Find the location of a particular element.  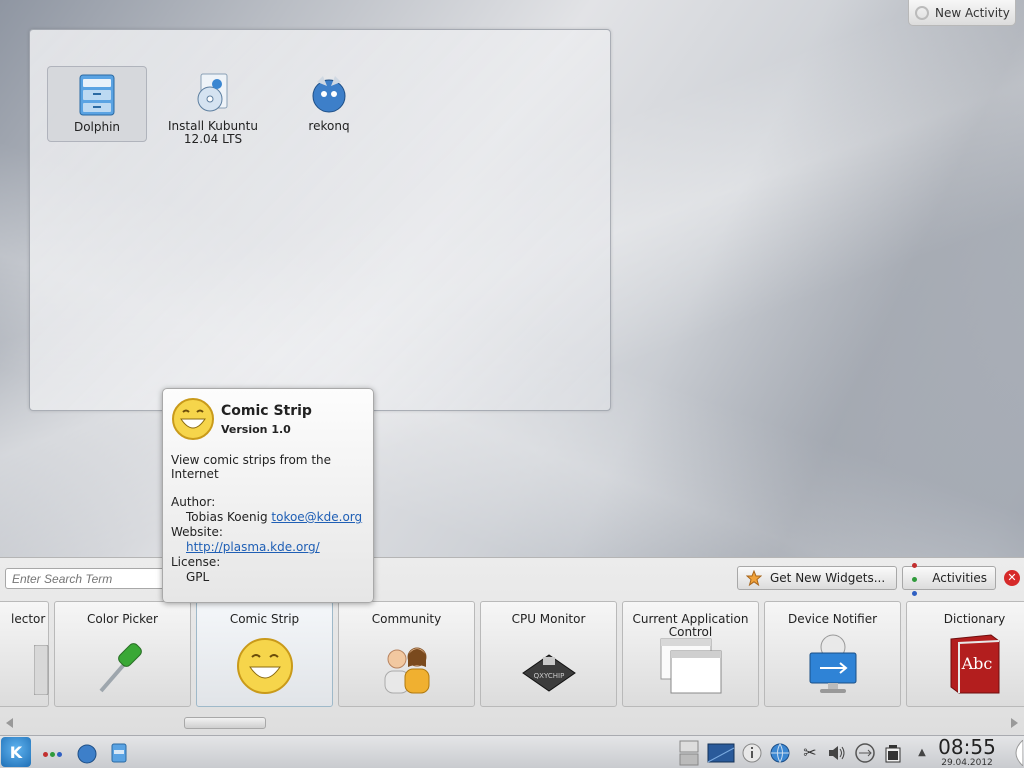

chevron-up-icon: ▲ is located at coordinates (922, 752).